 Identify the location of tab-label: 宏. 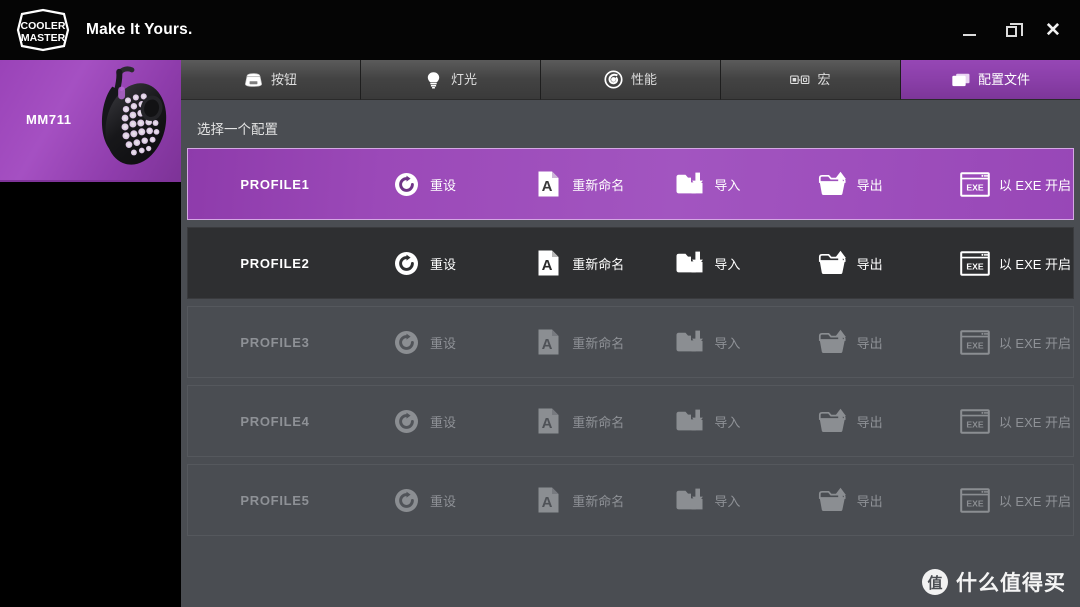
(824, 79).